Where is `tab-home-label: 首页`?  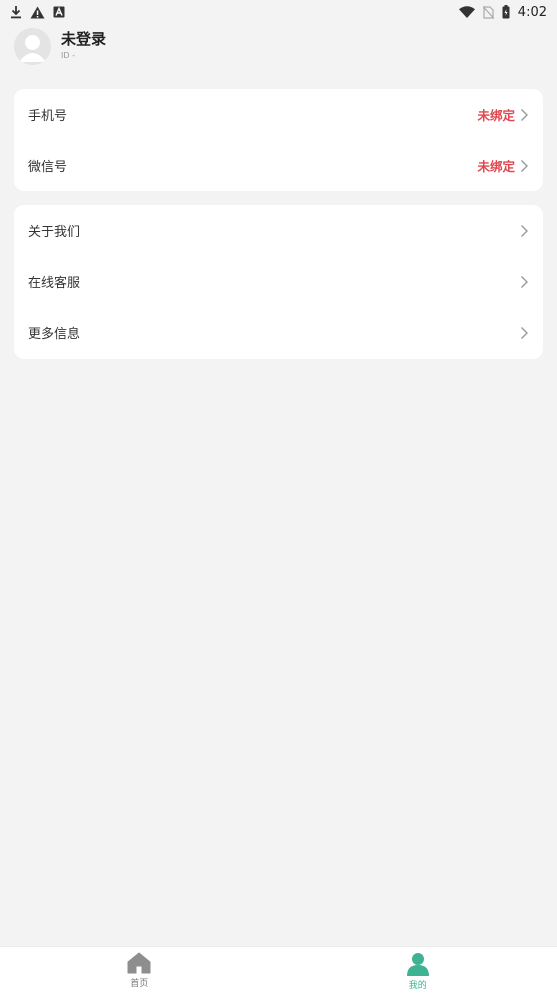 tab-home-label: 首页 is located at coordinates (139, 984).